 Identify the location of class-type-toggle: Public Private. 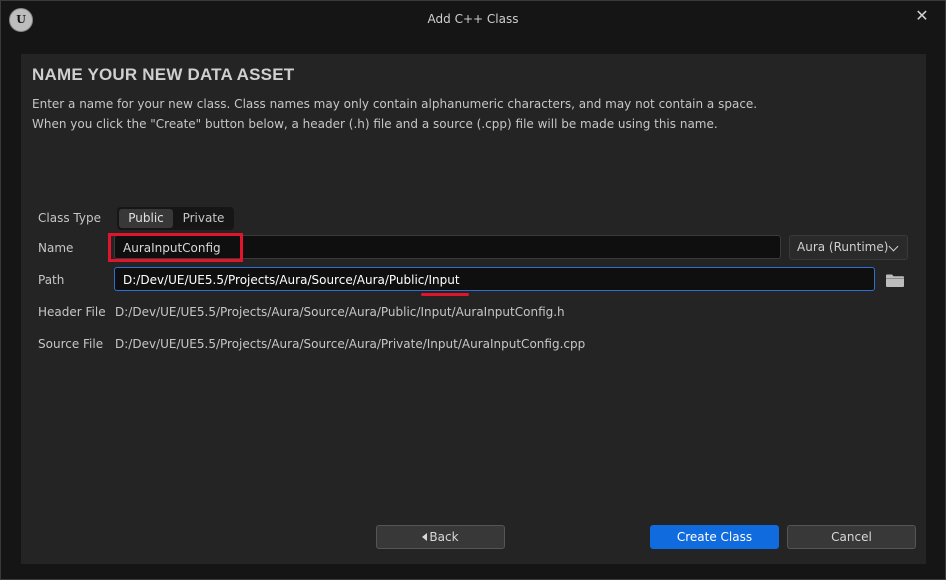
(175, 218).